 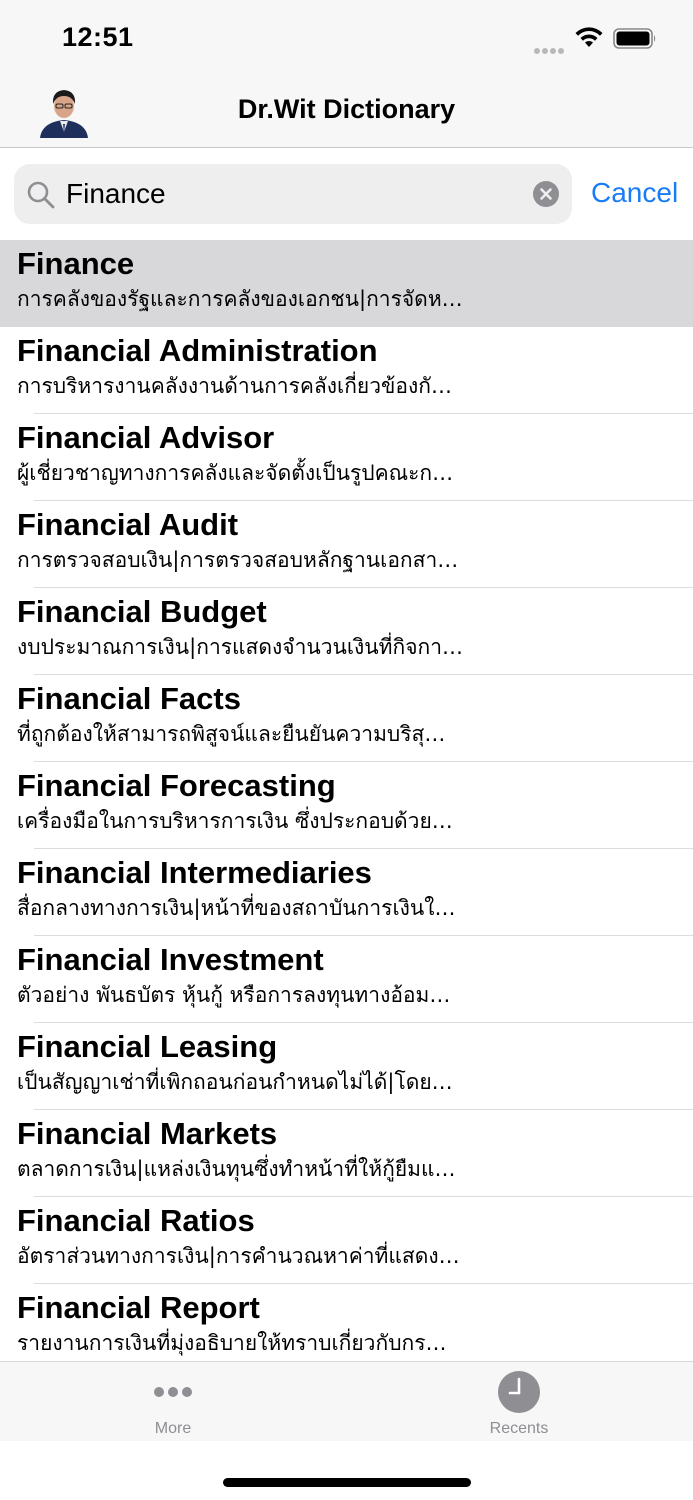 What do you see at coordinates (146, 437) in the screenshot?
I see `list-item-term: Financial Advisor` at bounding box center [146, 437].